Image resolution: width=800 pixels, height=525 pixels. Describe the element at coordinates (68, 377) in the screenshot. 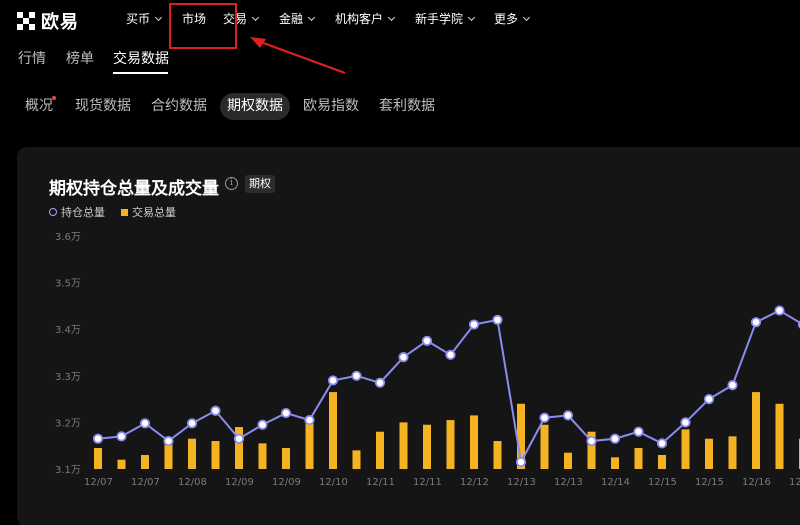

I see `y-tick-label: 3.3万` at that location.